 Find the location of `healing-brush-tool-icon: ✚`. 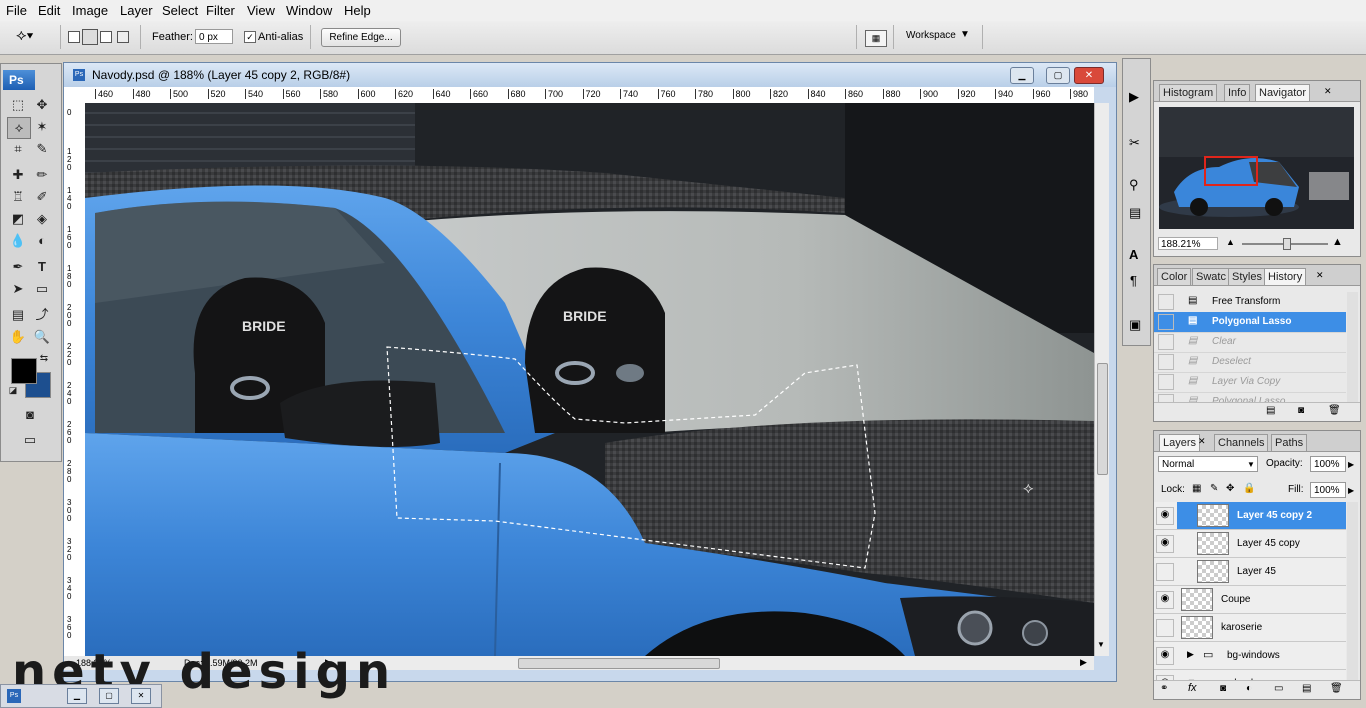

healing-brush-tool-icon: ✚ is located at coordinates (18, 175).